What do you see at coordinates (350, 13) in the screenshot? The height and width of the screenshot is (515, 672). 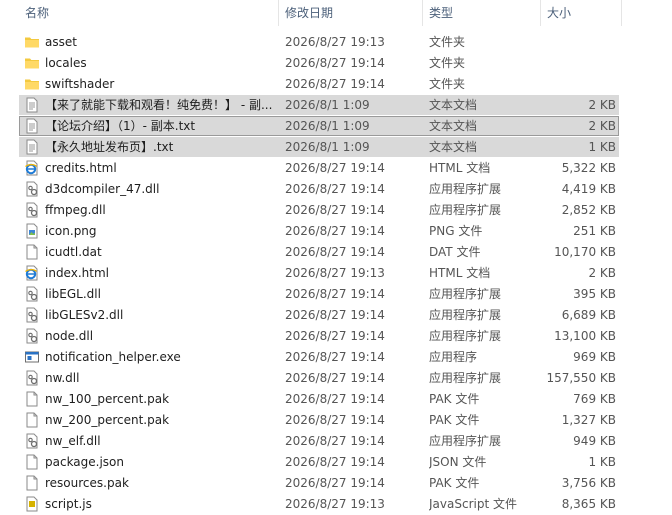 I see `column-header-date: 修改日期` at bounding box center [350, 13].